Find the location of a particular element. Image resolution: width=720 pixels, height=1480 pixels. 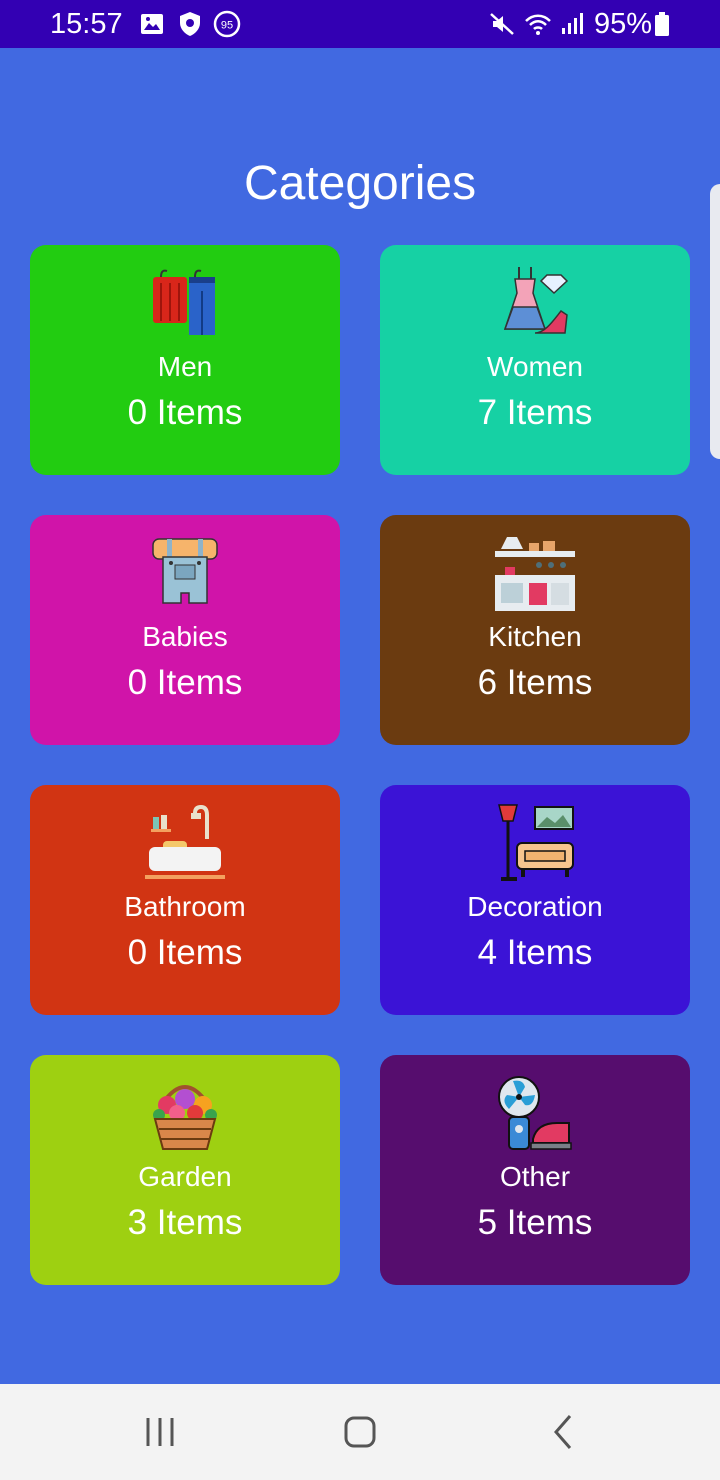

mute-icon is located at coordinates (502, 24).